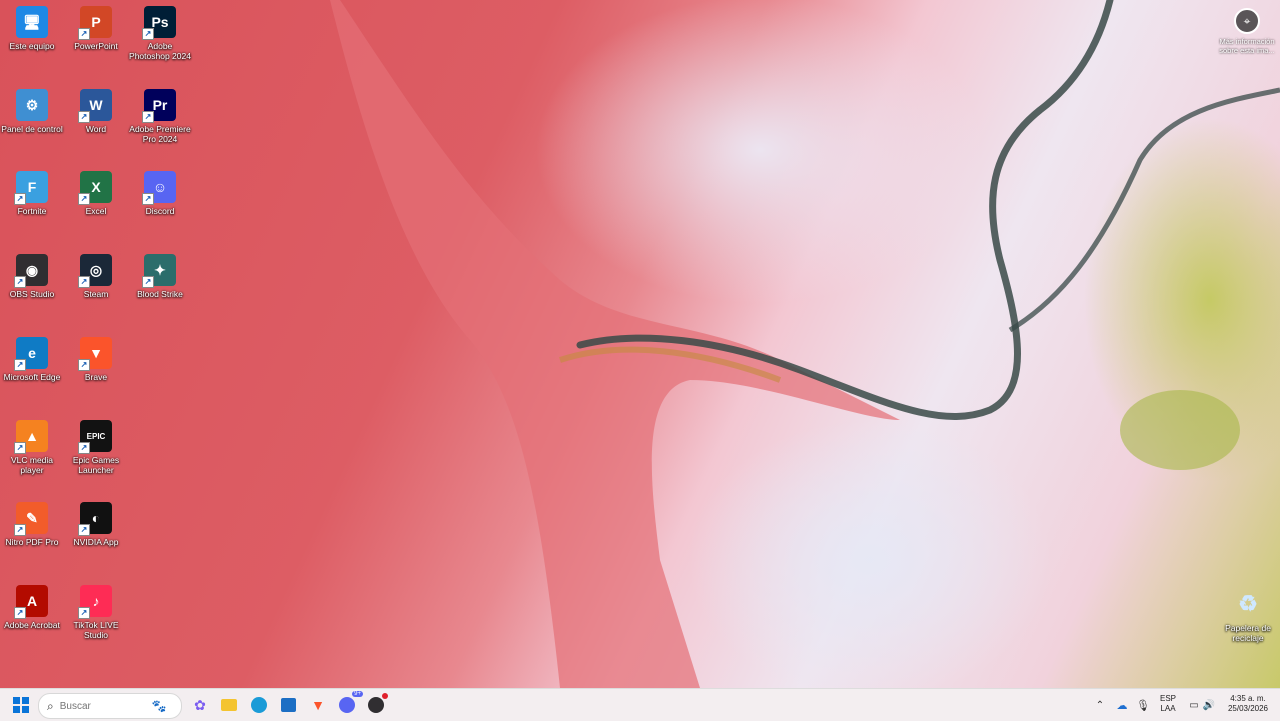 The width and height of the screenshot is (1280, 721). What do you see at coordinates (1248, 708) in the screenshot?
I see `clock-date: 25/03/2026` at bounding box center [1248, 708].